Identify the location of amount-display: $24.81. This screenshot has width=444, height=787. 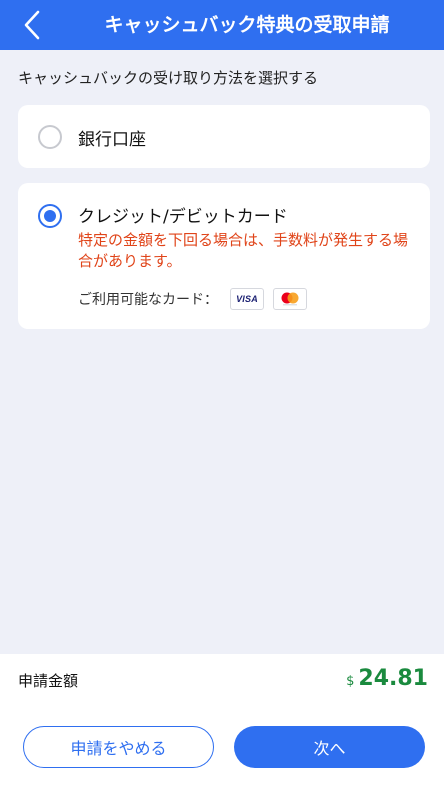
(387, 678).